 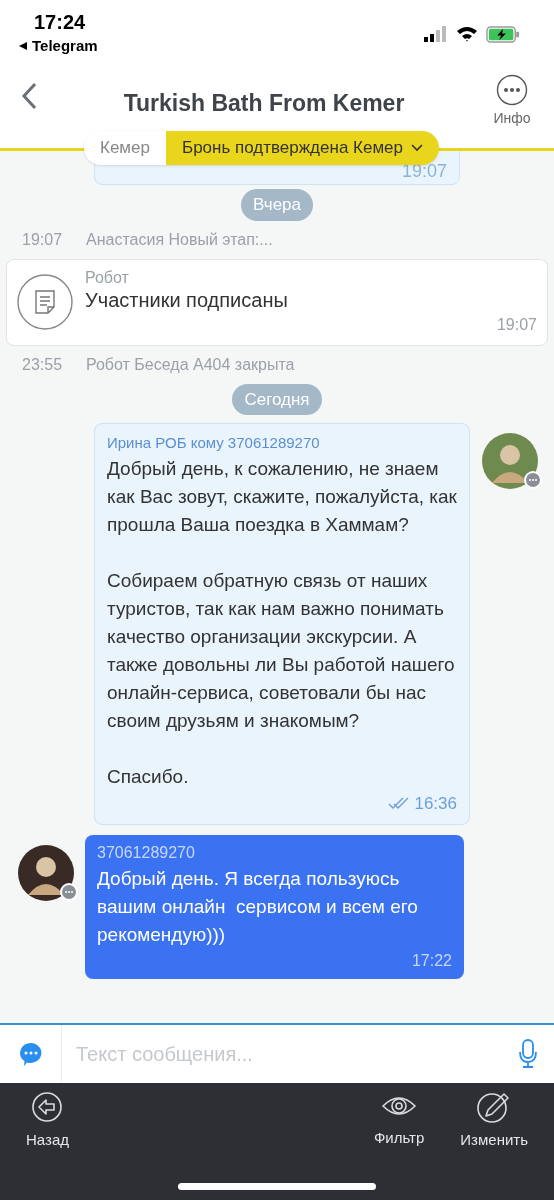 What do you see at coordinates (494, 1107) in the screenshot?
I see `edit-icon` at bounding box center [494, 1107].